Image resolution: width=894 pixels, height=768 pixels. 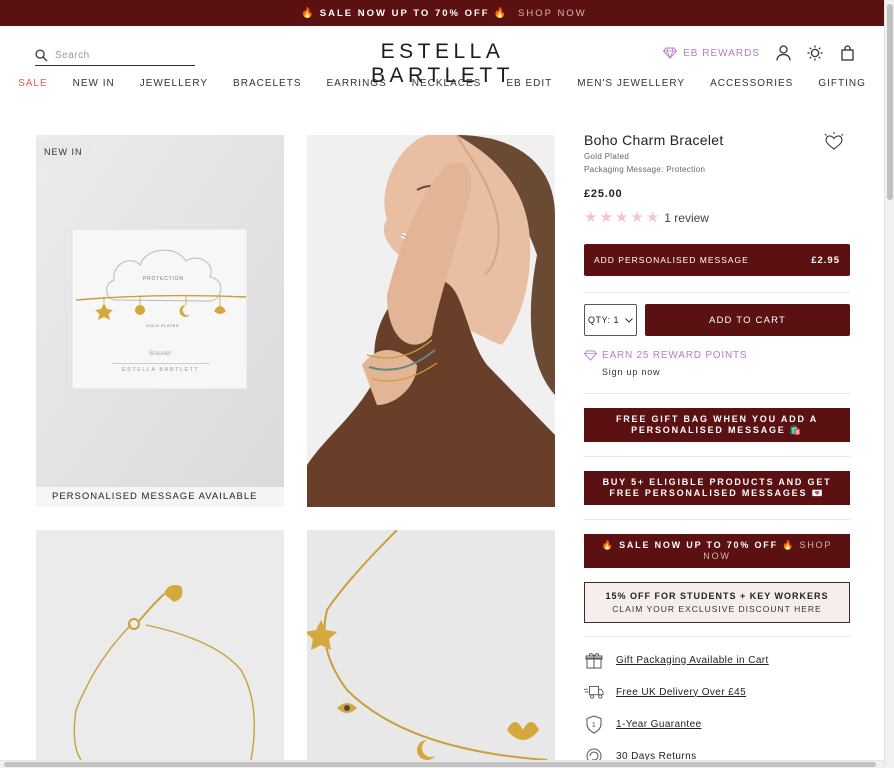 What do you see at coordinates (174, 83) in the screenshot?
I see `nav-jewellery: JEWELLERY` at bounding box center [174, 83].